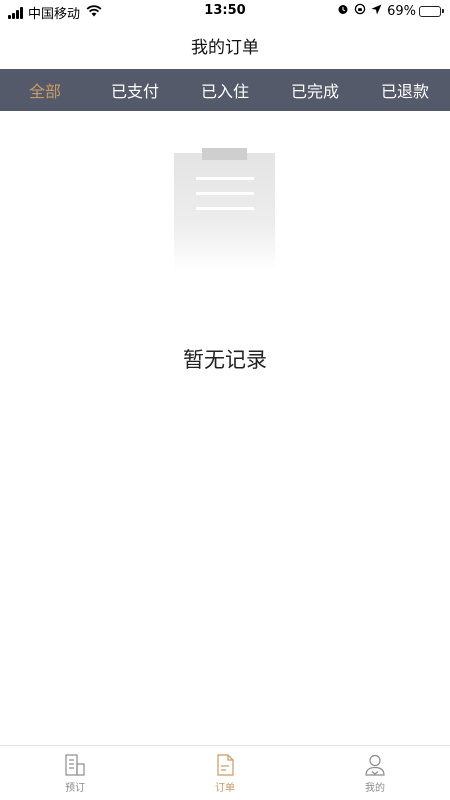  I want to click on tab-completed: 已完成, so click(315, 90).